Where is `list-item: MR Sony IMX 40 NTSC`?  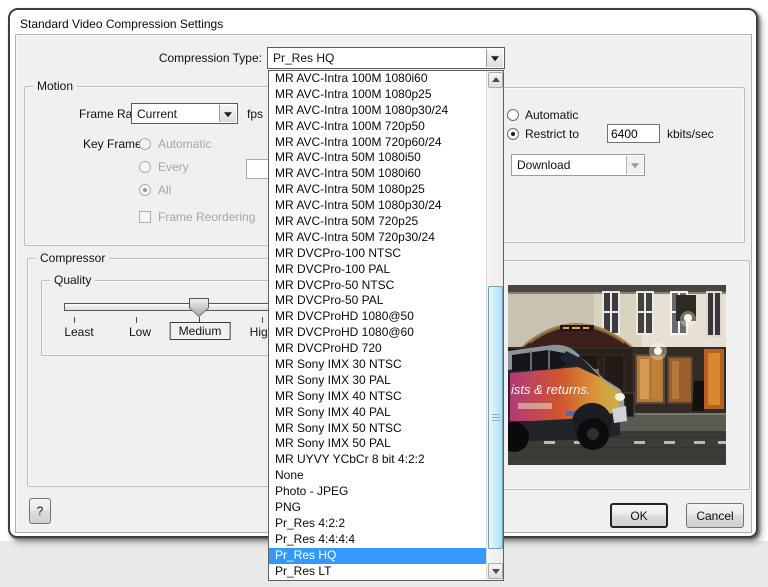
list-item: MR Sony IMX 40 NTSC is located at coordinates (377, 397).